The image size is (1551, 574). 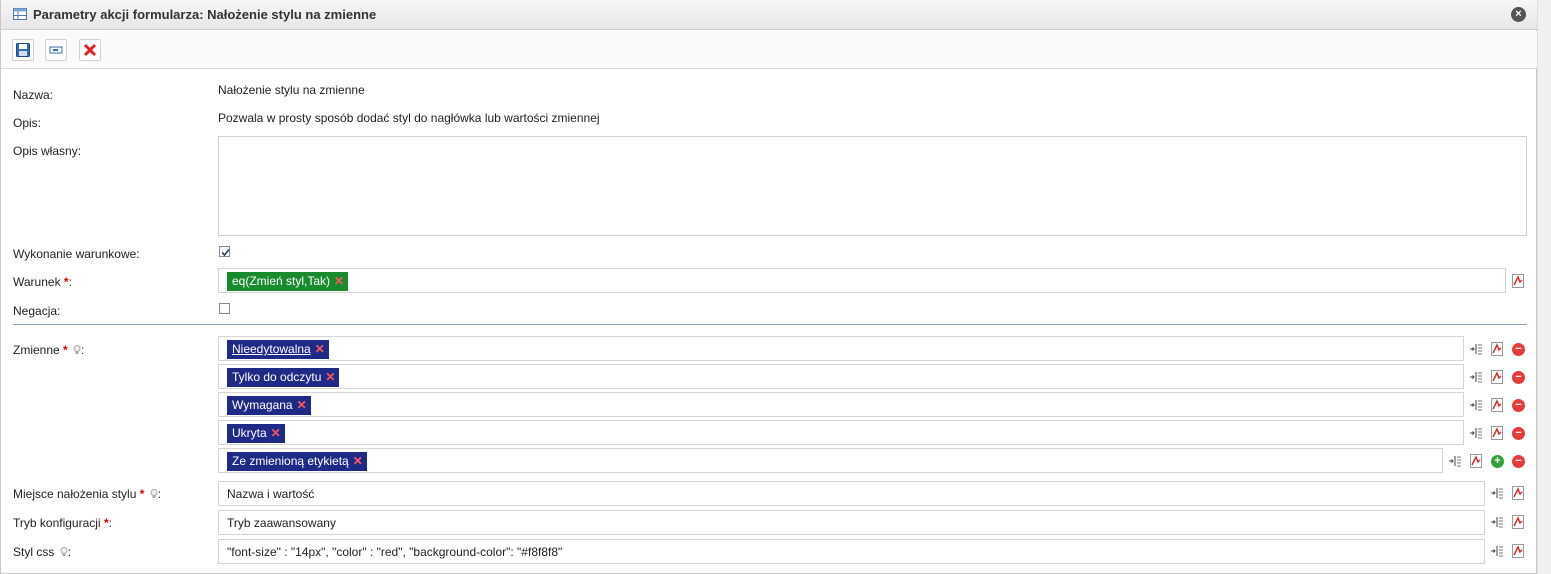 What do you see at coordinates (283, 377) in the screenshot?
I see `zmienna-tag: Tylko do odczytu ✕` at bounding box center [283, 377].